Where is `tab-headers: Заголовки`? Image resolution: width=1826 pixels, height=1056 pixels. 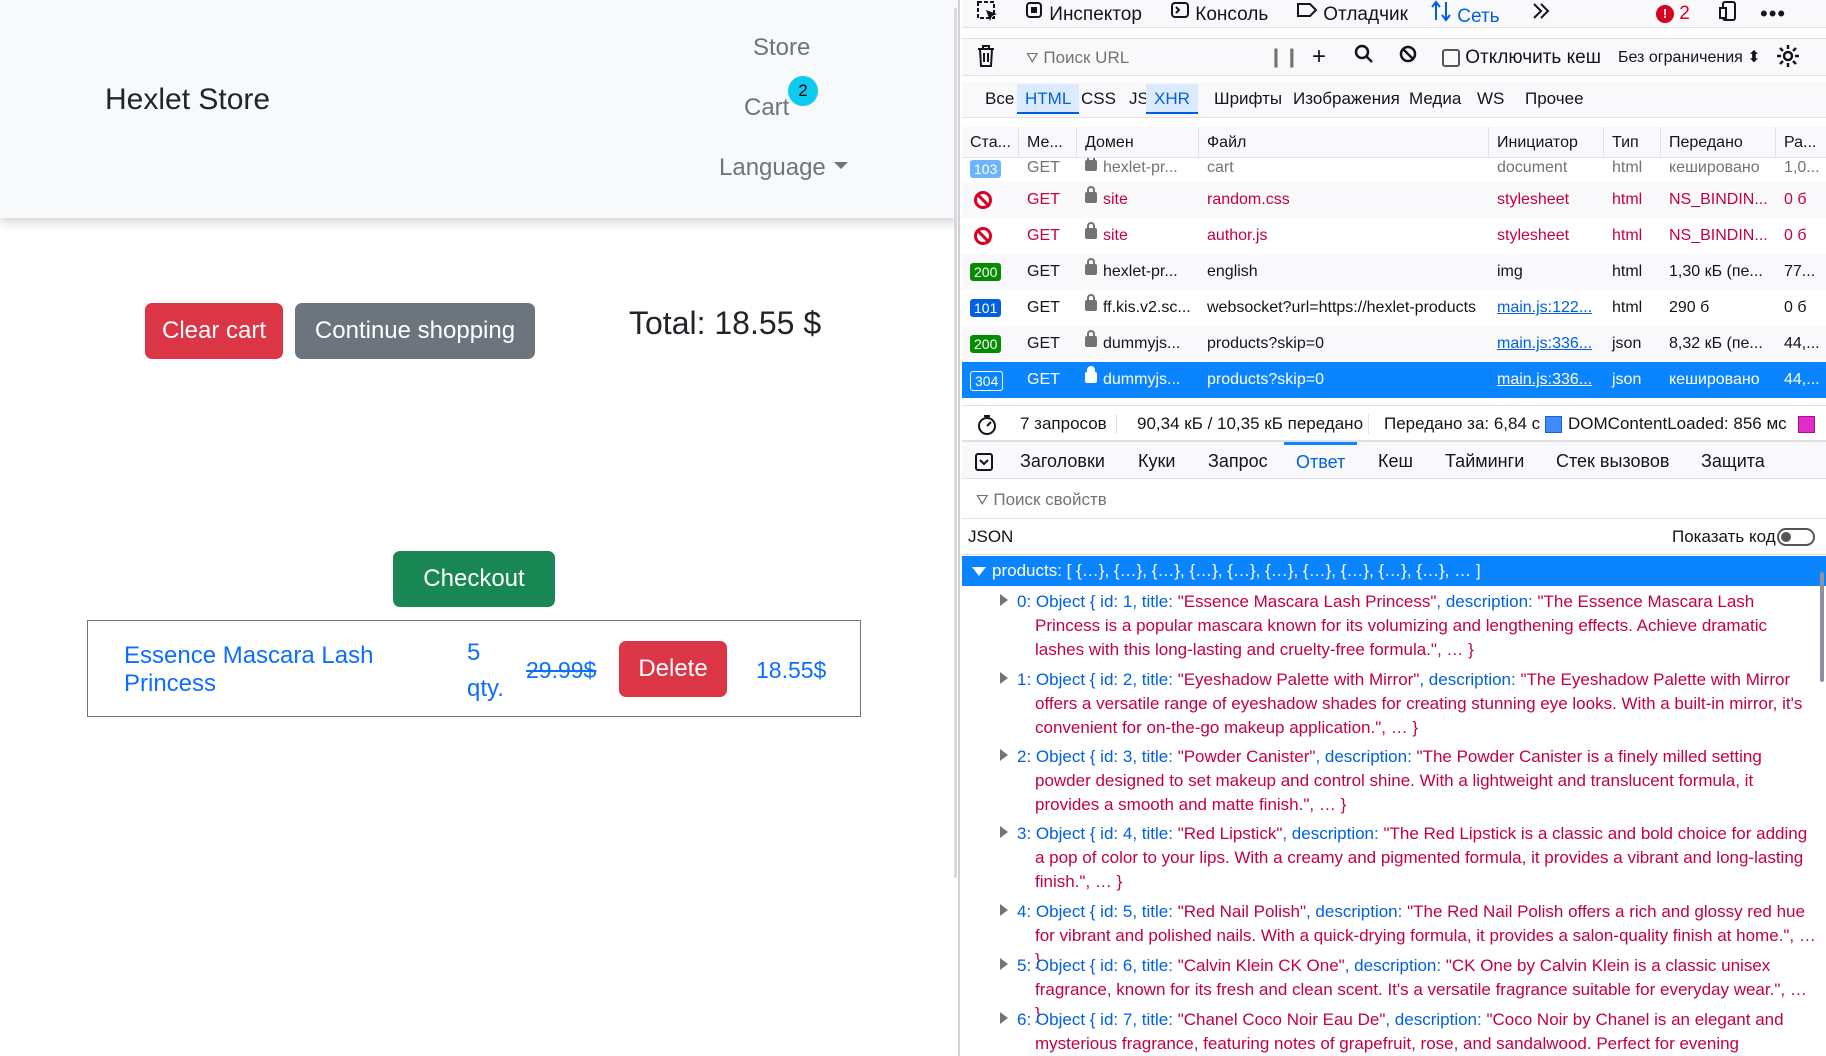 tab-headers: Заголовки is located at coordinates (1062, 461).